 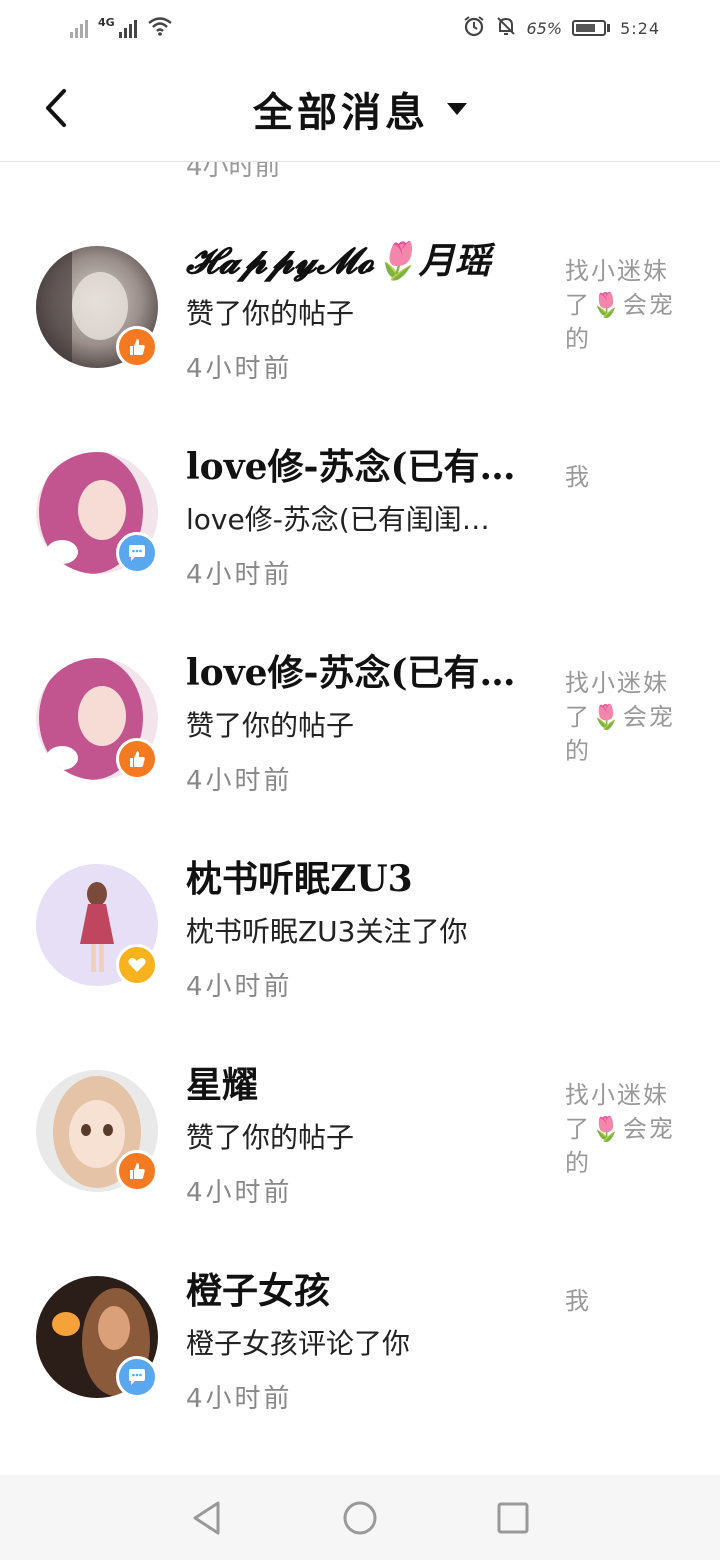 I want to click on header: 全部消息, so click(x=360, y=109).